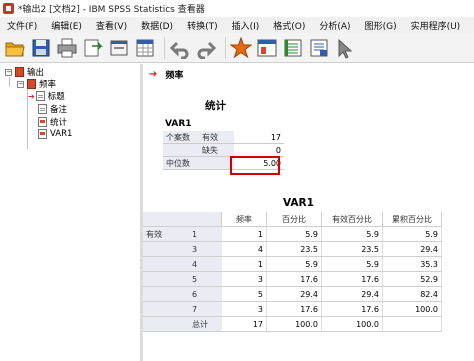  Describe the element at coordinates (56, 97) in the screenshot. I see `outline-label: 标题` at that location.